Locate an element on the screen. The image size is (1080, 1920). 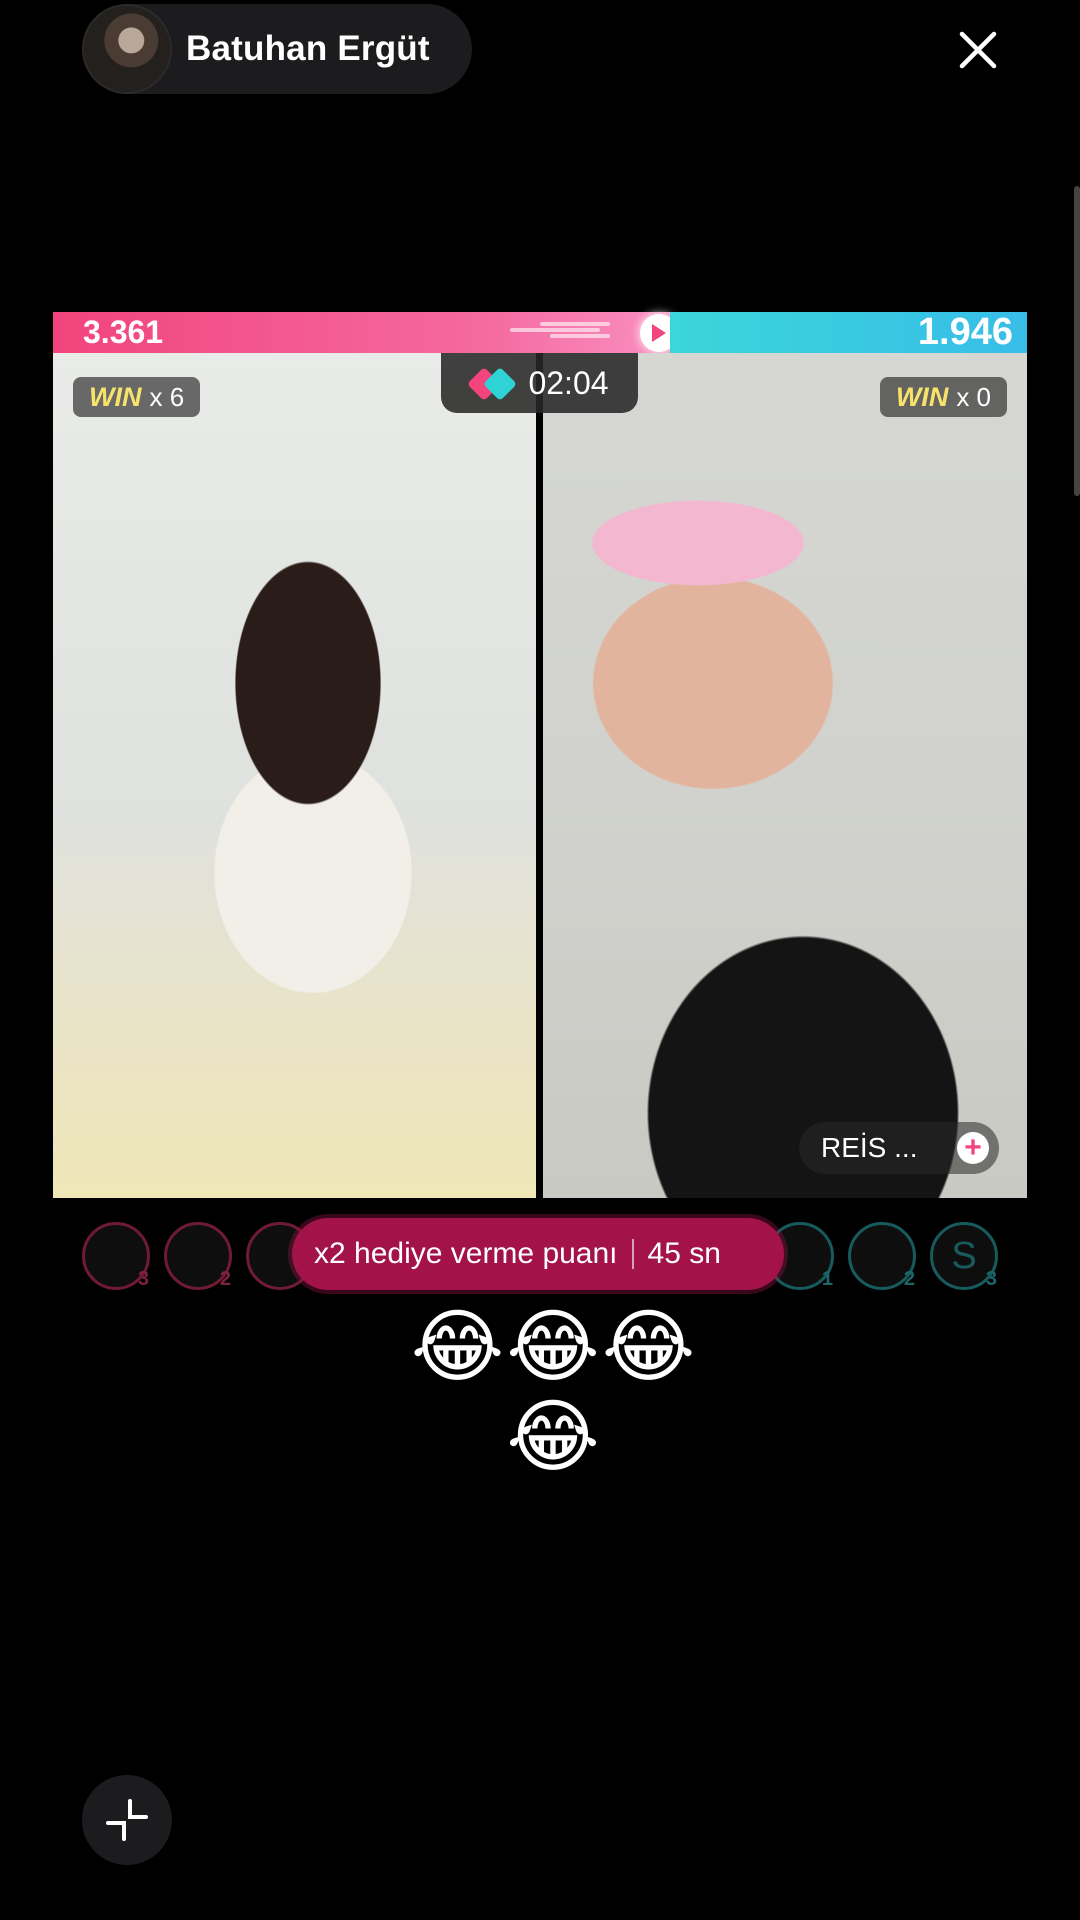
host-avatar is located at coordinates (127, 49).